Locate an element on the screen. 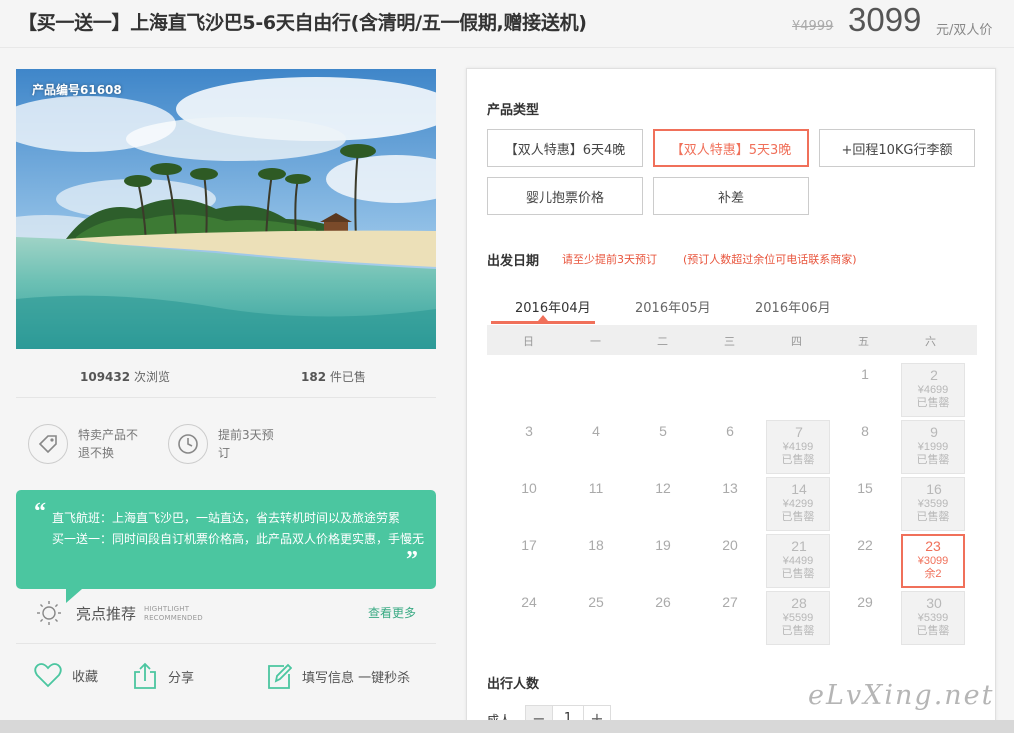 This screenshot has width=1014, height=733. policy-advance: 提前3天预订 is located at coordinates (224, 444).